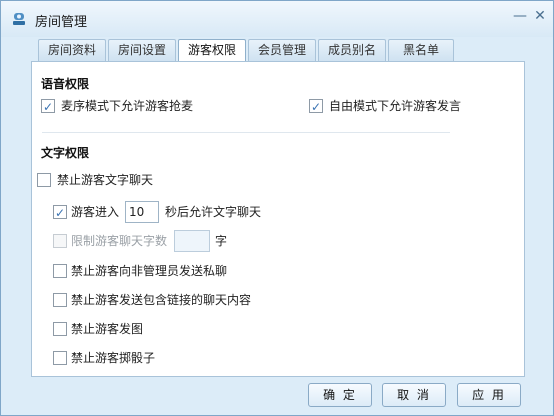  What do you see at coordinates (19, 19) in the screenshot?
I see `room-icon` at bounding box center [19, 19].